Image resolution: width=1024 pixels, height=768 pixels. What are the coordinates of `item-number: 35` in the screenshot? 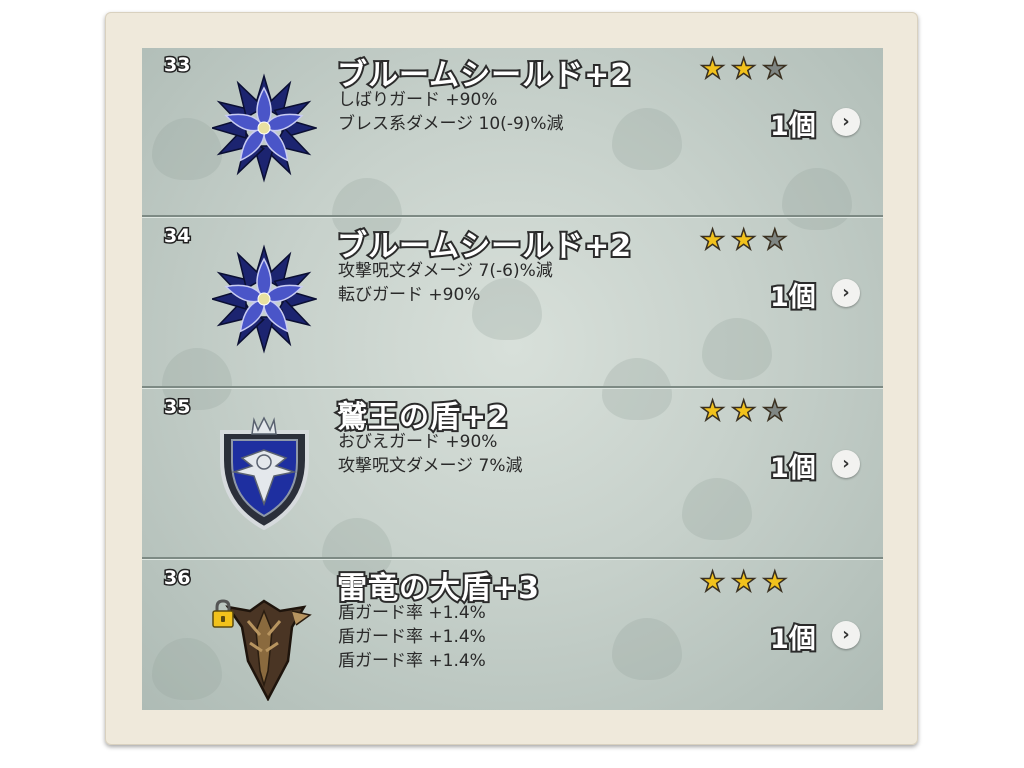 It's located at (177, 407).